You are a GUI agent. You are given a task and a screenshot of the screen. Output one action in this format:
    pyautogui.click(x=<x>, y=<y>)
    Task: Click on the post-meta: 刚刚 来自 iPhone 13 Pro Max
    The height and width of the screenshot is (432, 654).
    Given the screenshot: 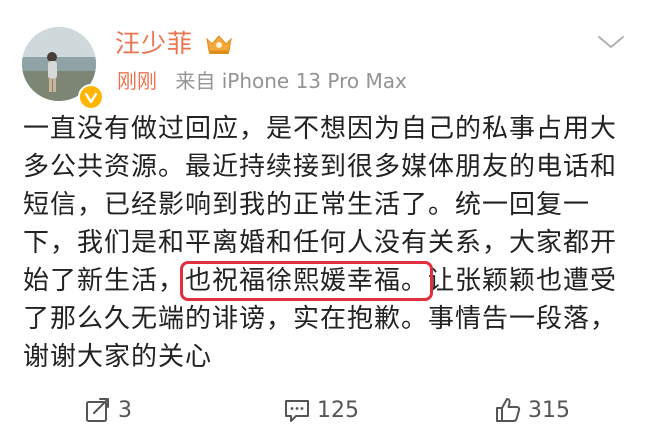 What is the action you would take?
    pyautogui.click(x=262, y=81)
    